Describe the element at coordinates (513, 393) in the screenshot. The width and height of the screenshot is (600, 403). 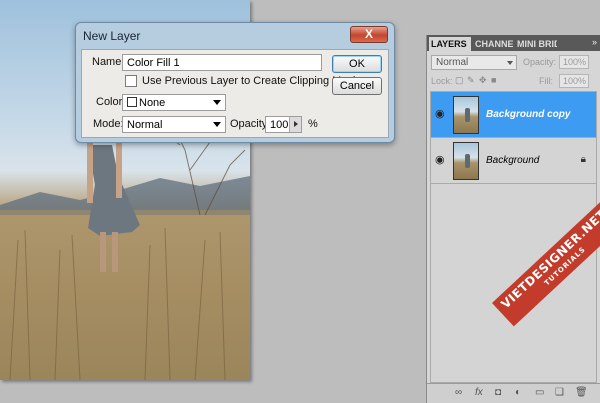
I see `panel-bottom-bar: ∞ fx ◘ ◐ ▭ ❏ 🗑︎` at that location.